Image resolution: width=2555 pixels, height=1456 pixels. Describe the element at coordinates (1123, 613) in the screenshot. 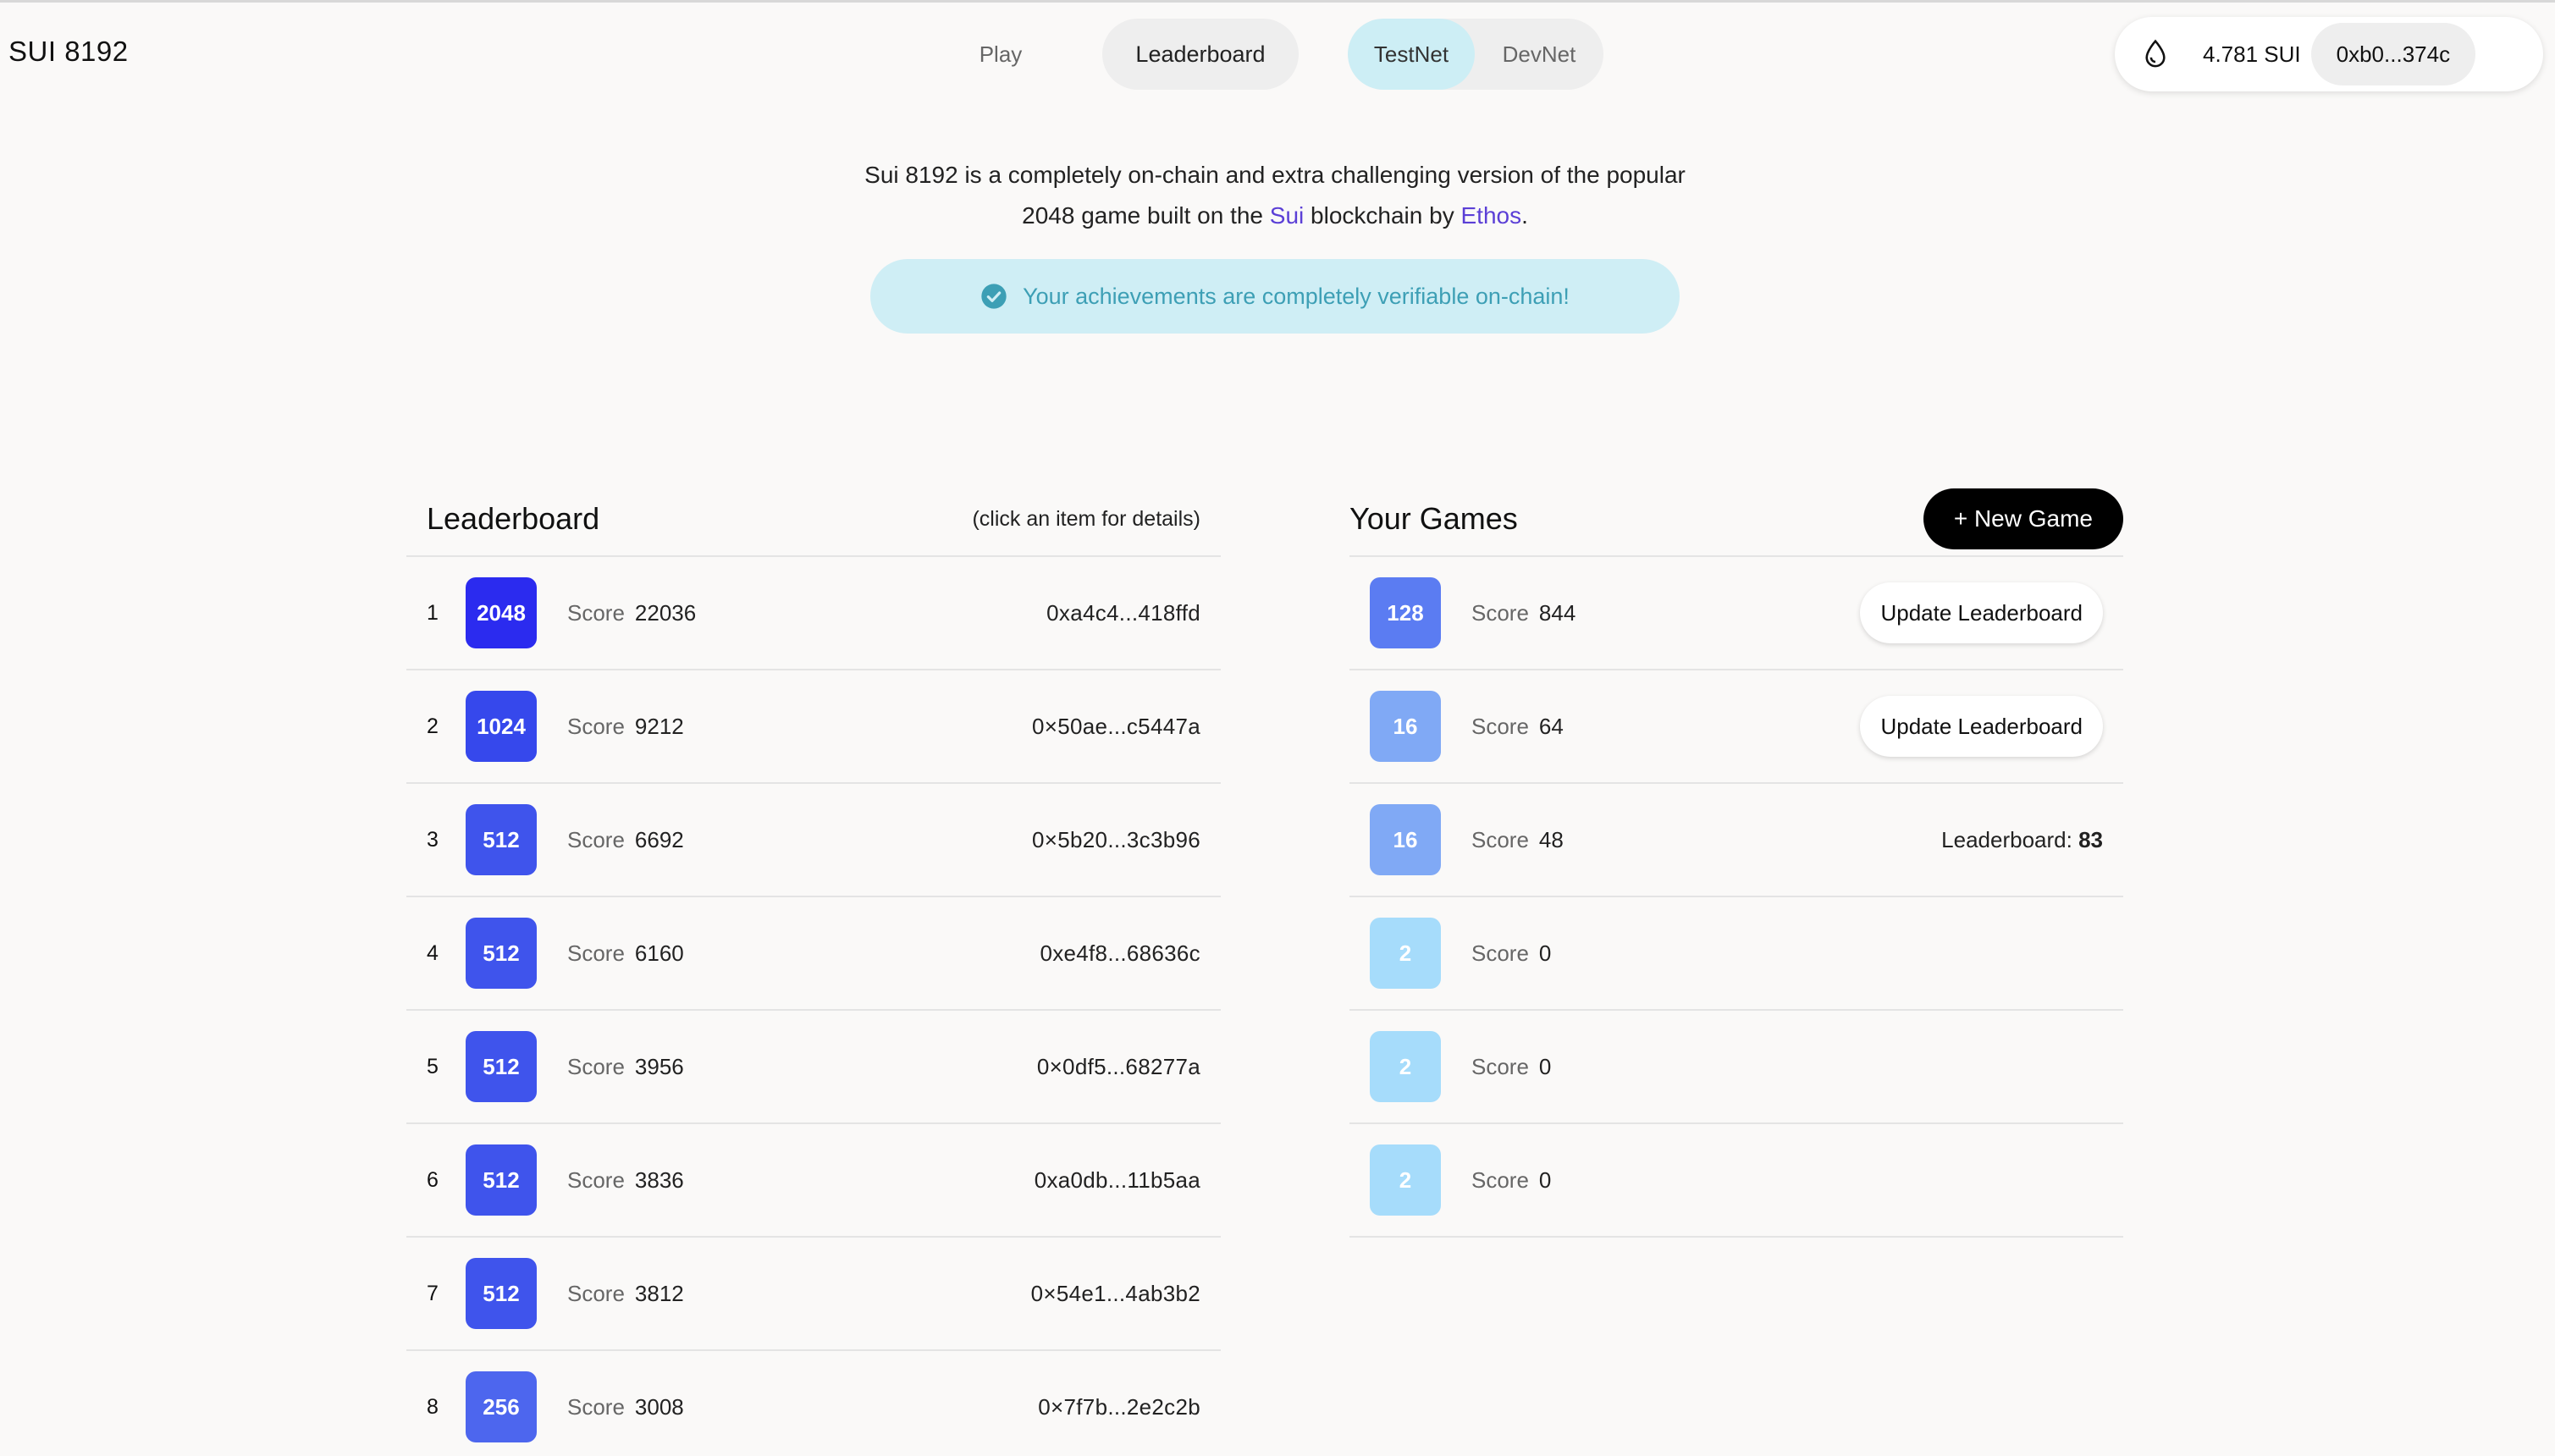

I see `player-address: 0xa4c4...418ffd` at that location.